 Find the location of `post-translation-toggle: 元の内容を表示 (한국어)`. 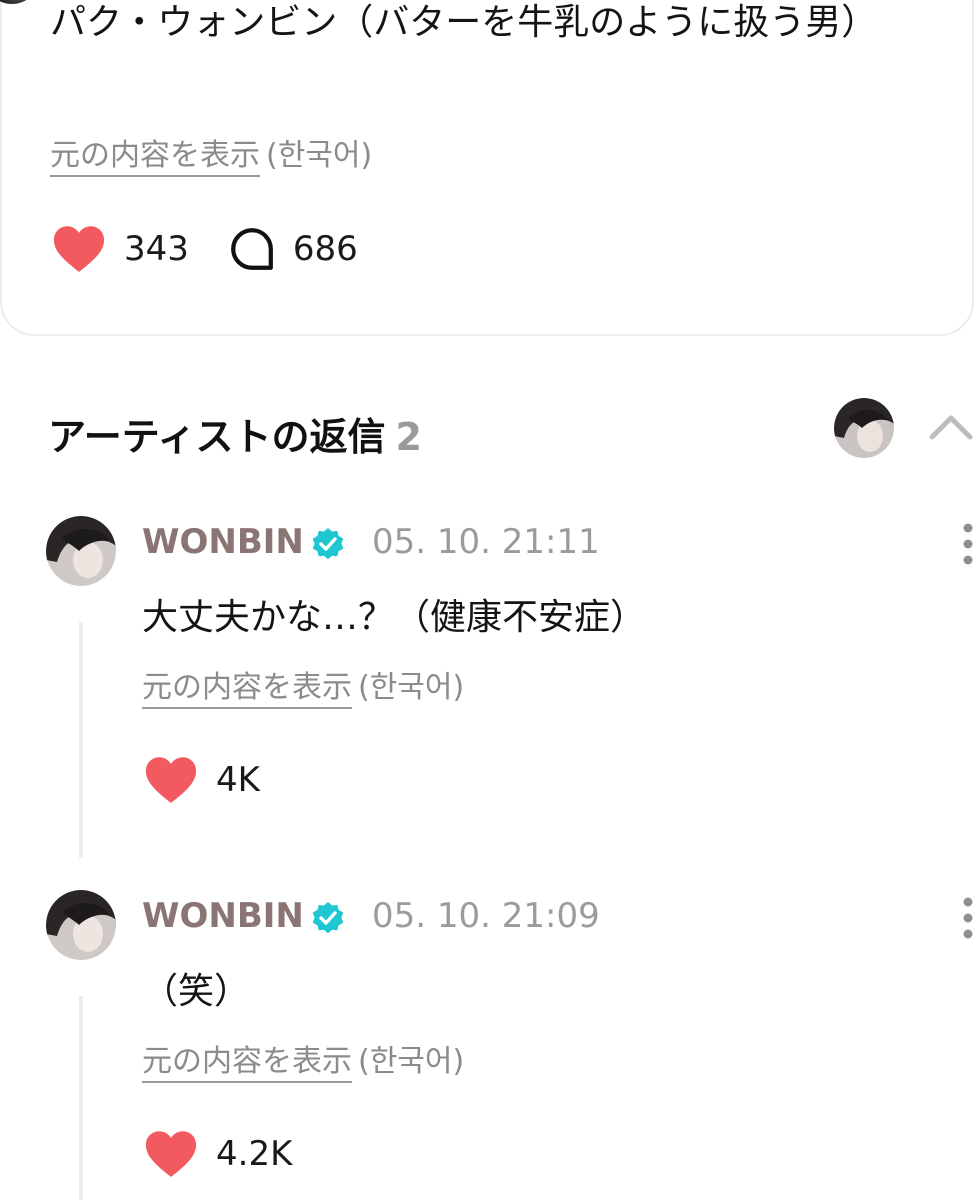

post-translation-toggle: 元の内容を表示 (한국어) is located at coordinates (211, 153).